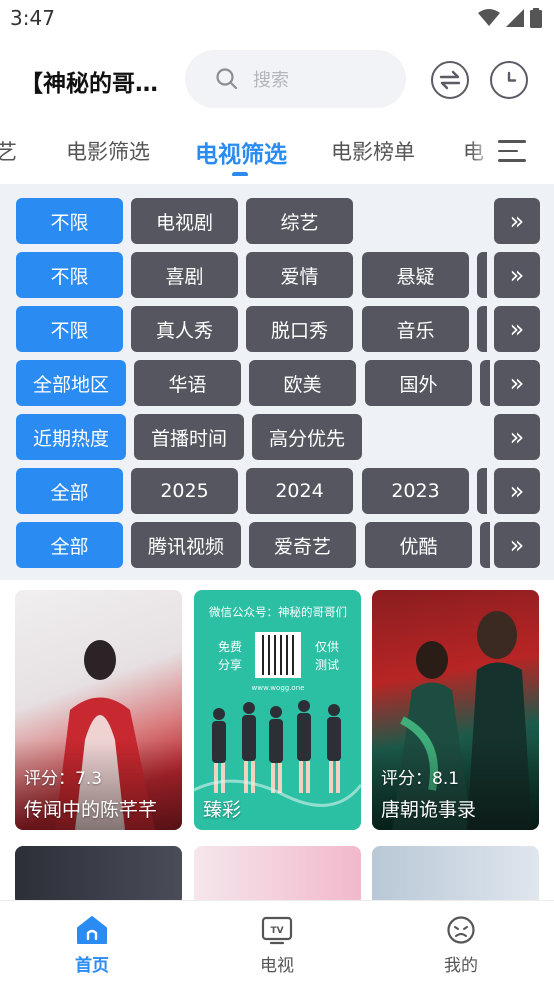  I want to click on swap-icon, so click(450, 80).